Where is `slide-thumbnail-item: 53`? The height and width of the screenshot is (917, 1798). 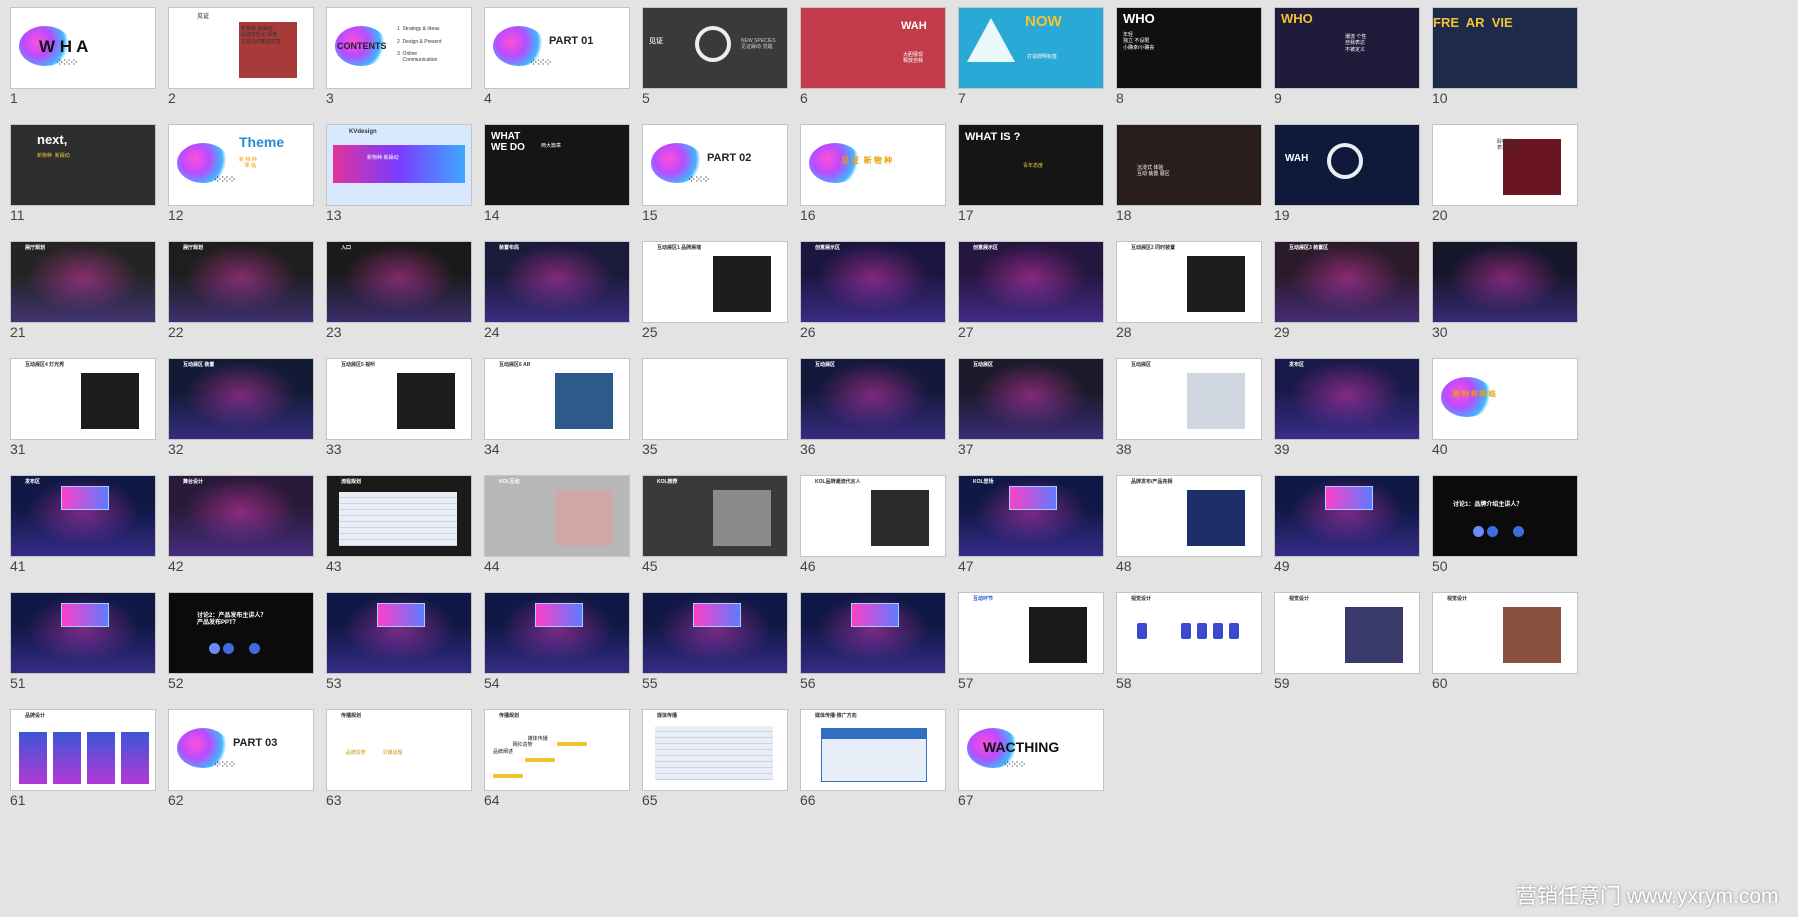
slide-thumbnail-item: 53 is located at coordinates (399, 641).